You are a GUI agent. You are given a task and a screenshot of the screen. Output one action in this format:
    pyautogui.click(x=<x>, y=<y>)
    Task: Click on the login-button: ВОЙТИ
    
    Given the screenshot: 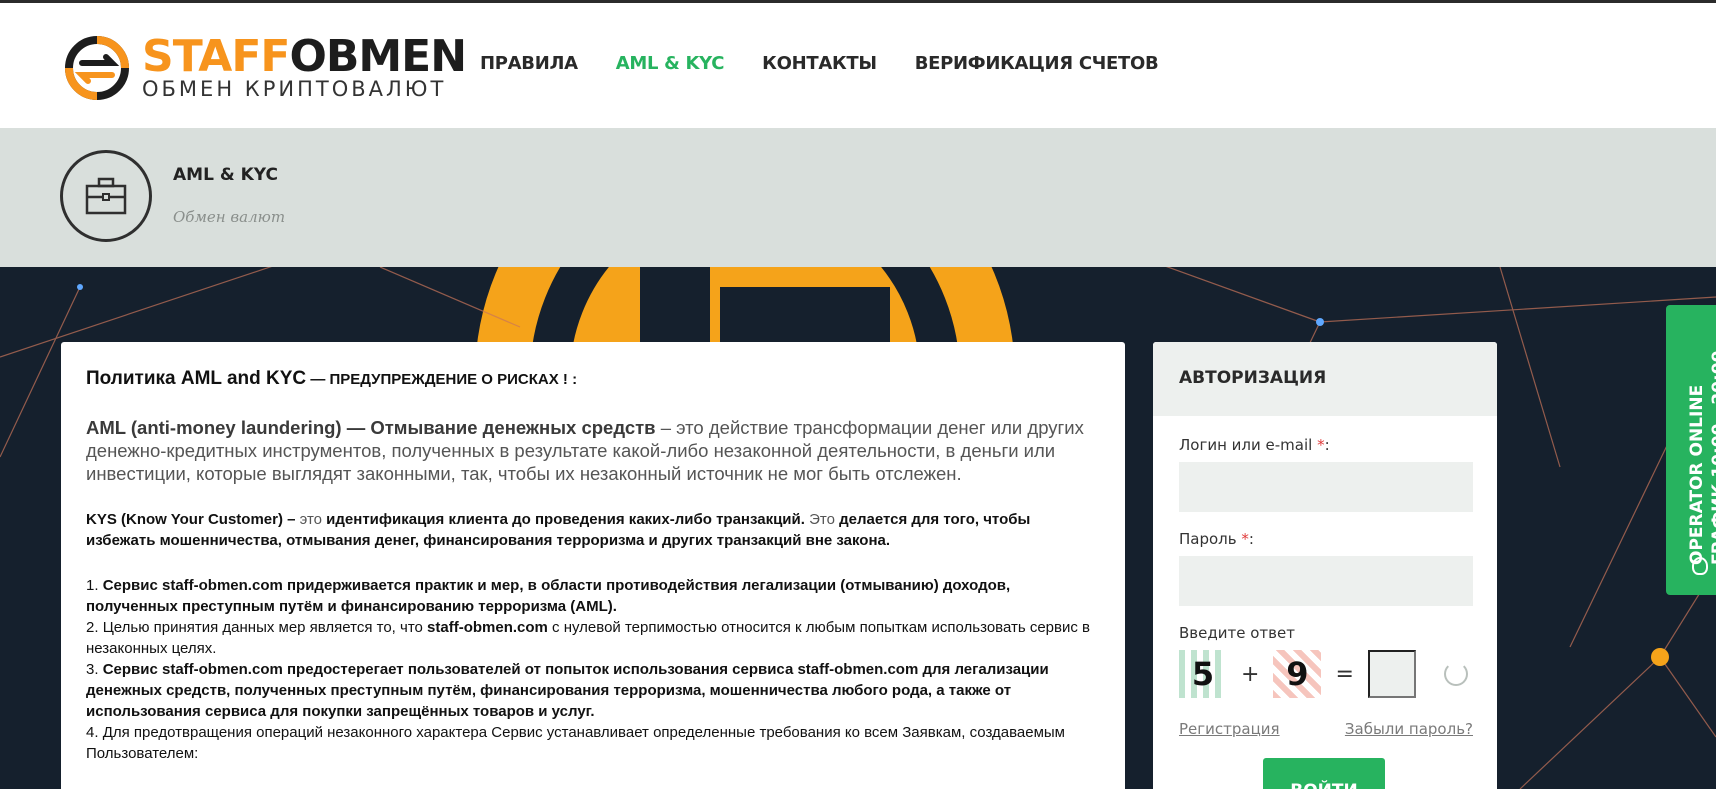 What is the action you would take?
    pyautogui.click(x=1324, y=773)
    